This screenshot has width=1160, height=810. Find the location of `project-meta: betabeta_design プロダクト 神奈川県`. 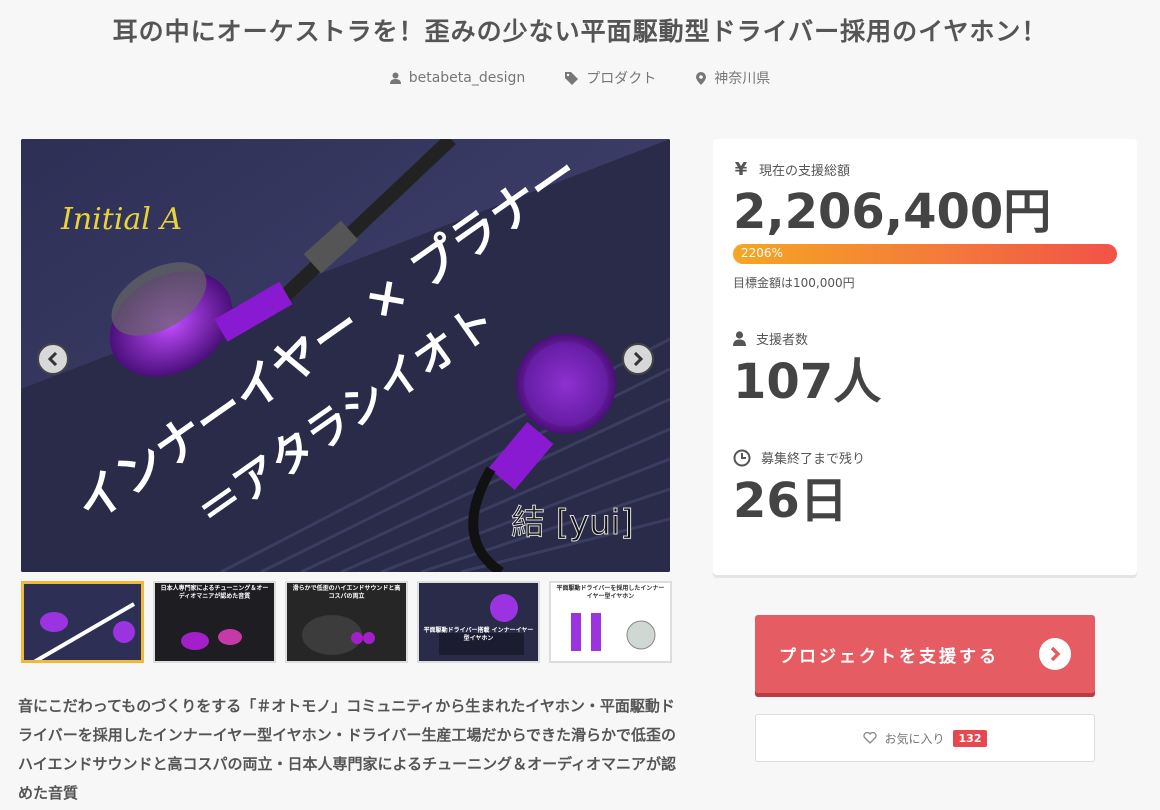

project-meta: betabeta_design プロダクト 神奈川県 is located at coordinates (580, 78).